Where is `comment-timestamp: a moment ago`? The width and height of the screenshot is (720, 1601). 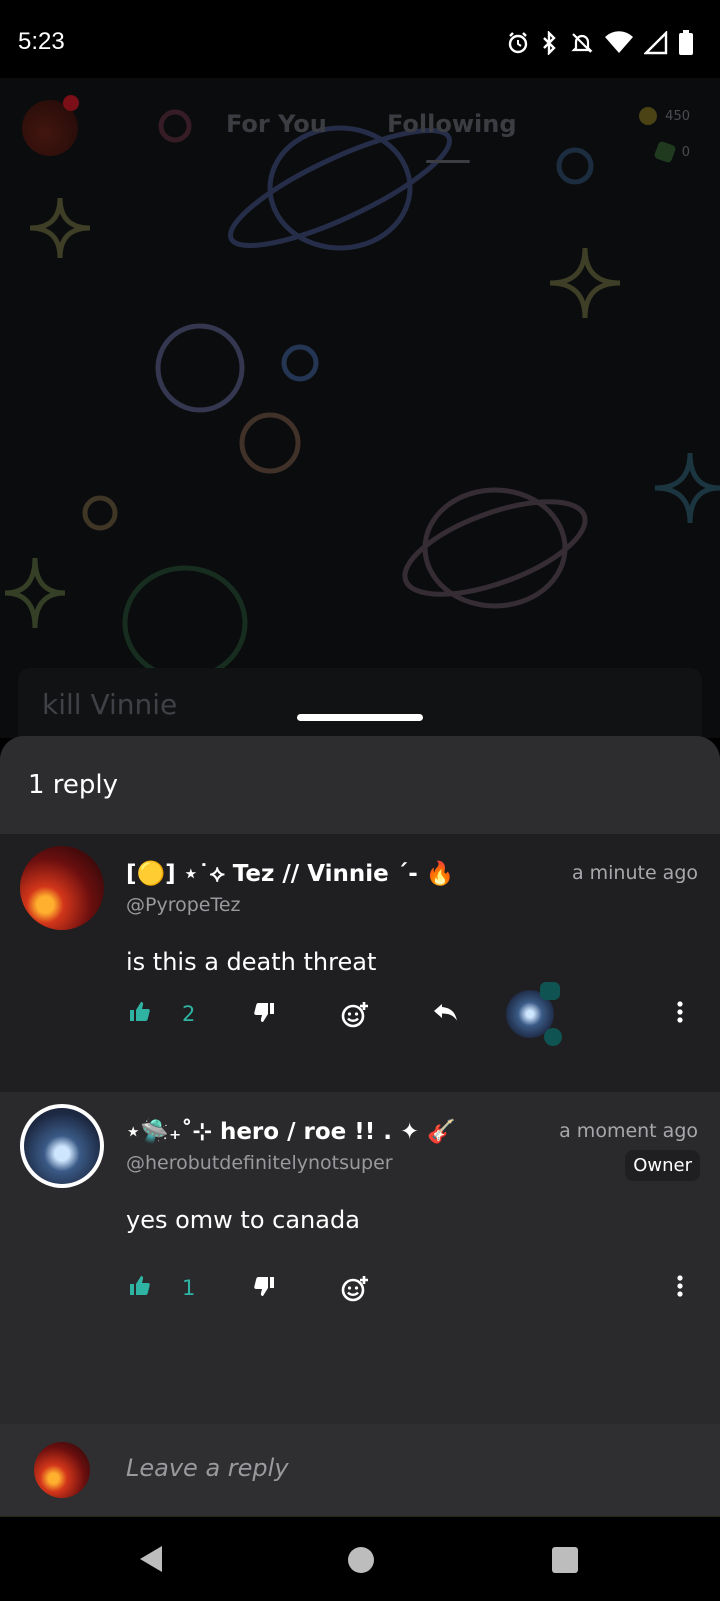
comment-timestamp: a moment ago is located at coordinates (628, 1131).